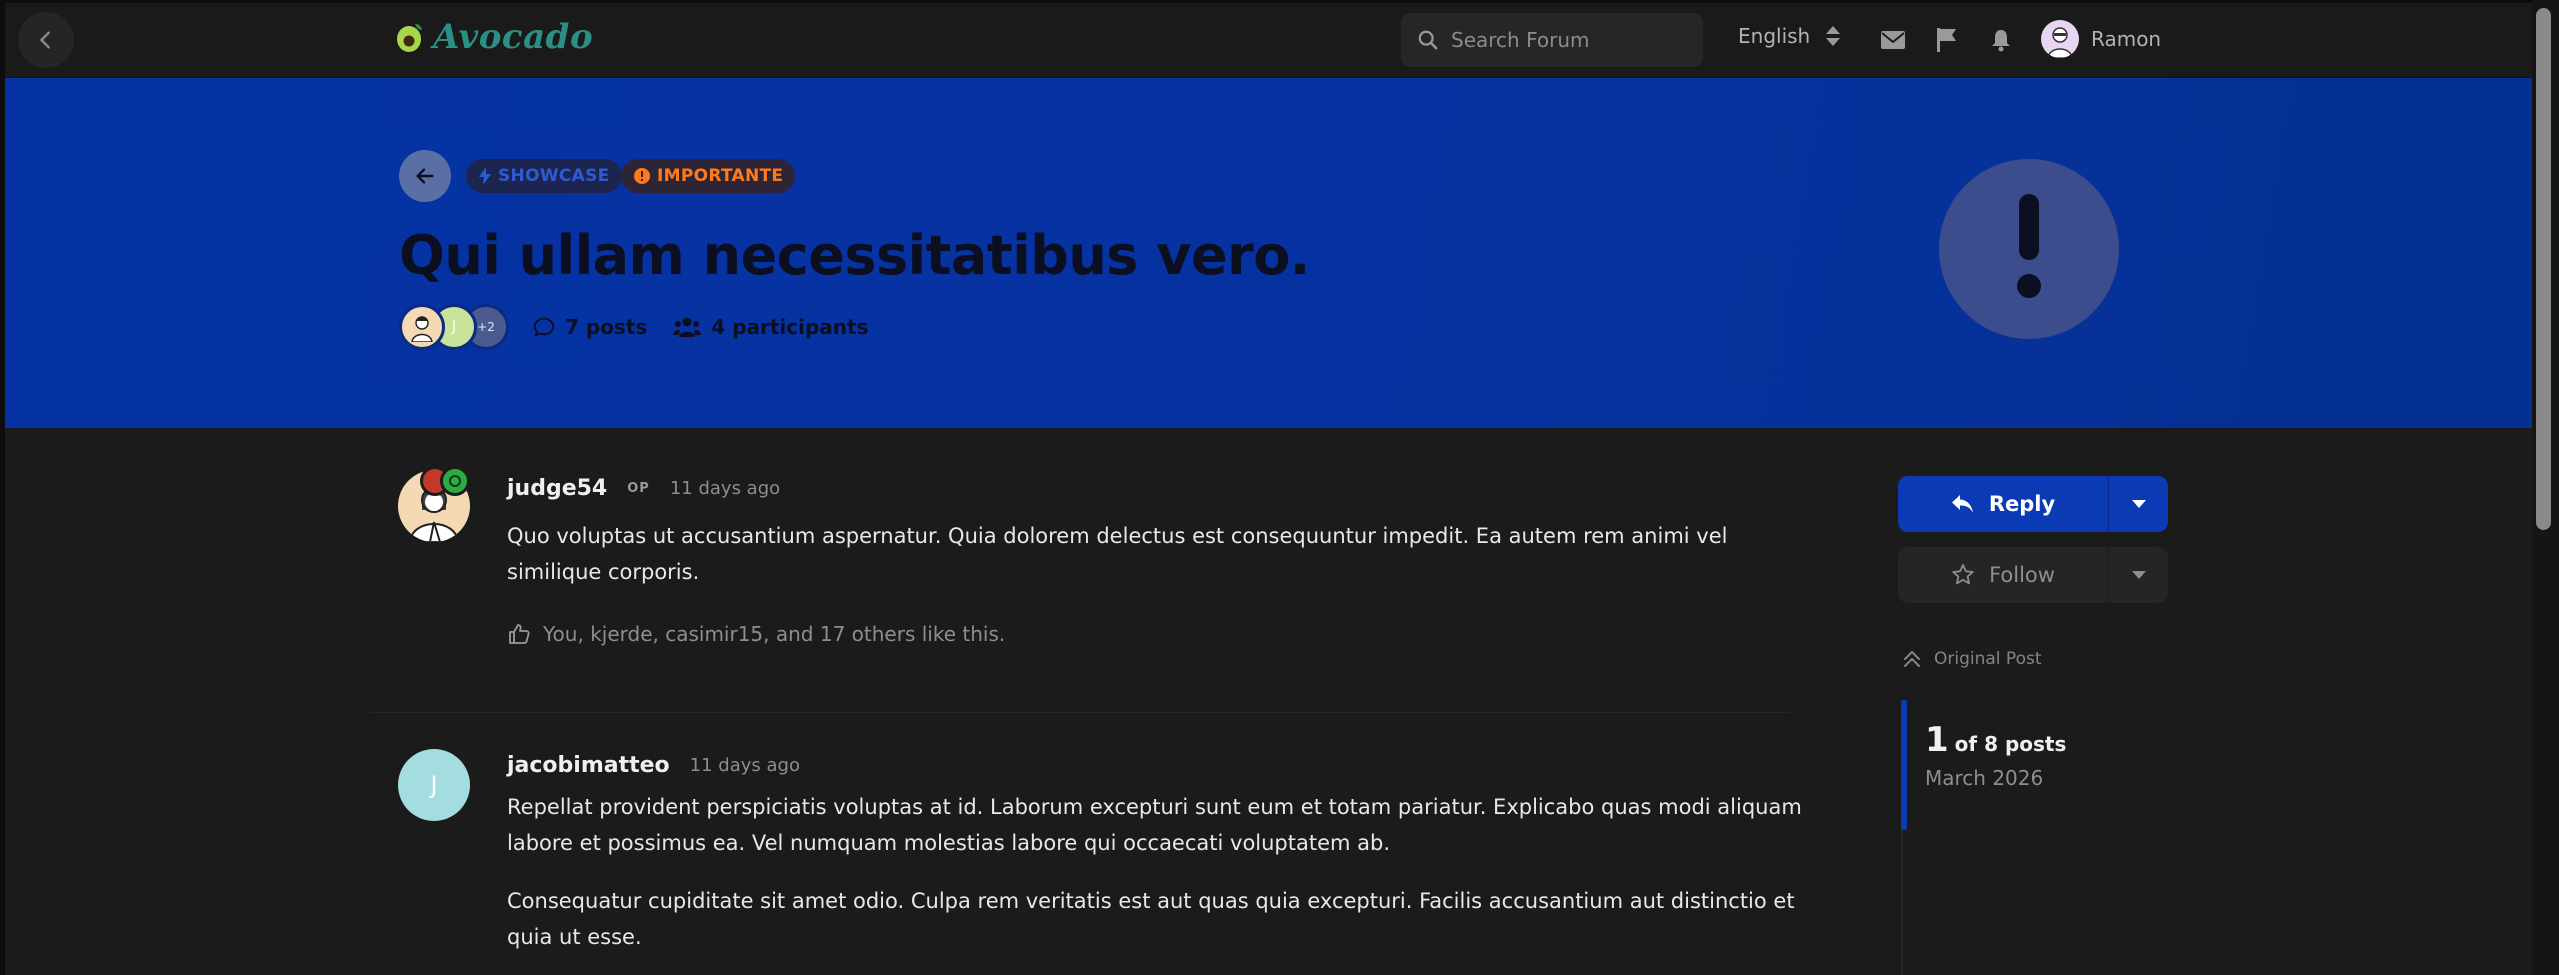 The image size is (2559, 975). I want to click on search-icon, so click(1428, 40).